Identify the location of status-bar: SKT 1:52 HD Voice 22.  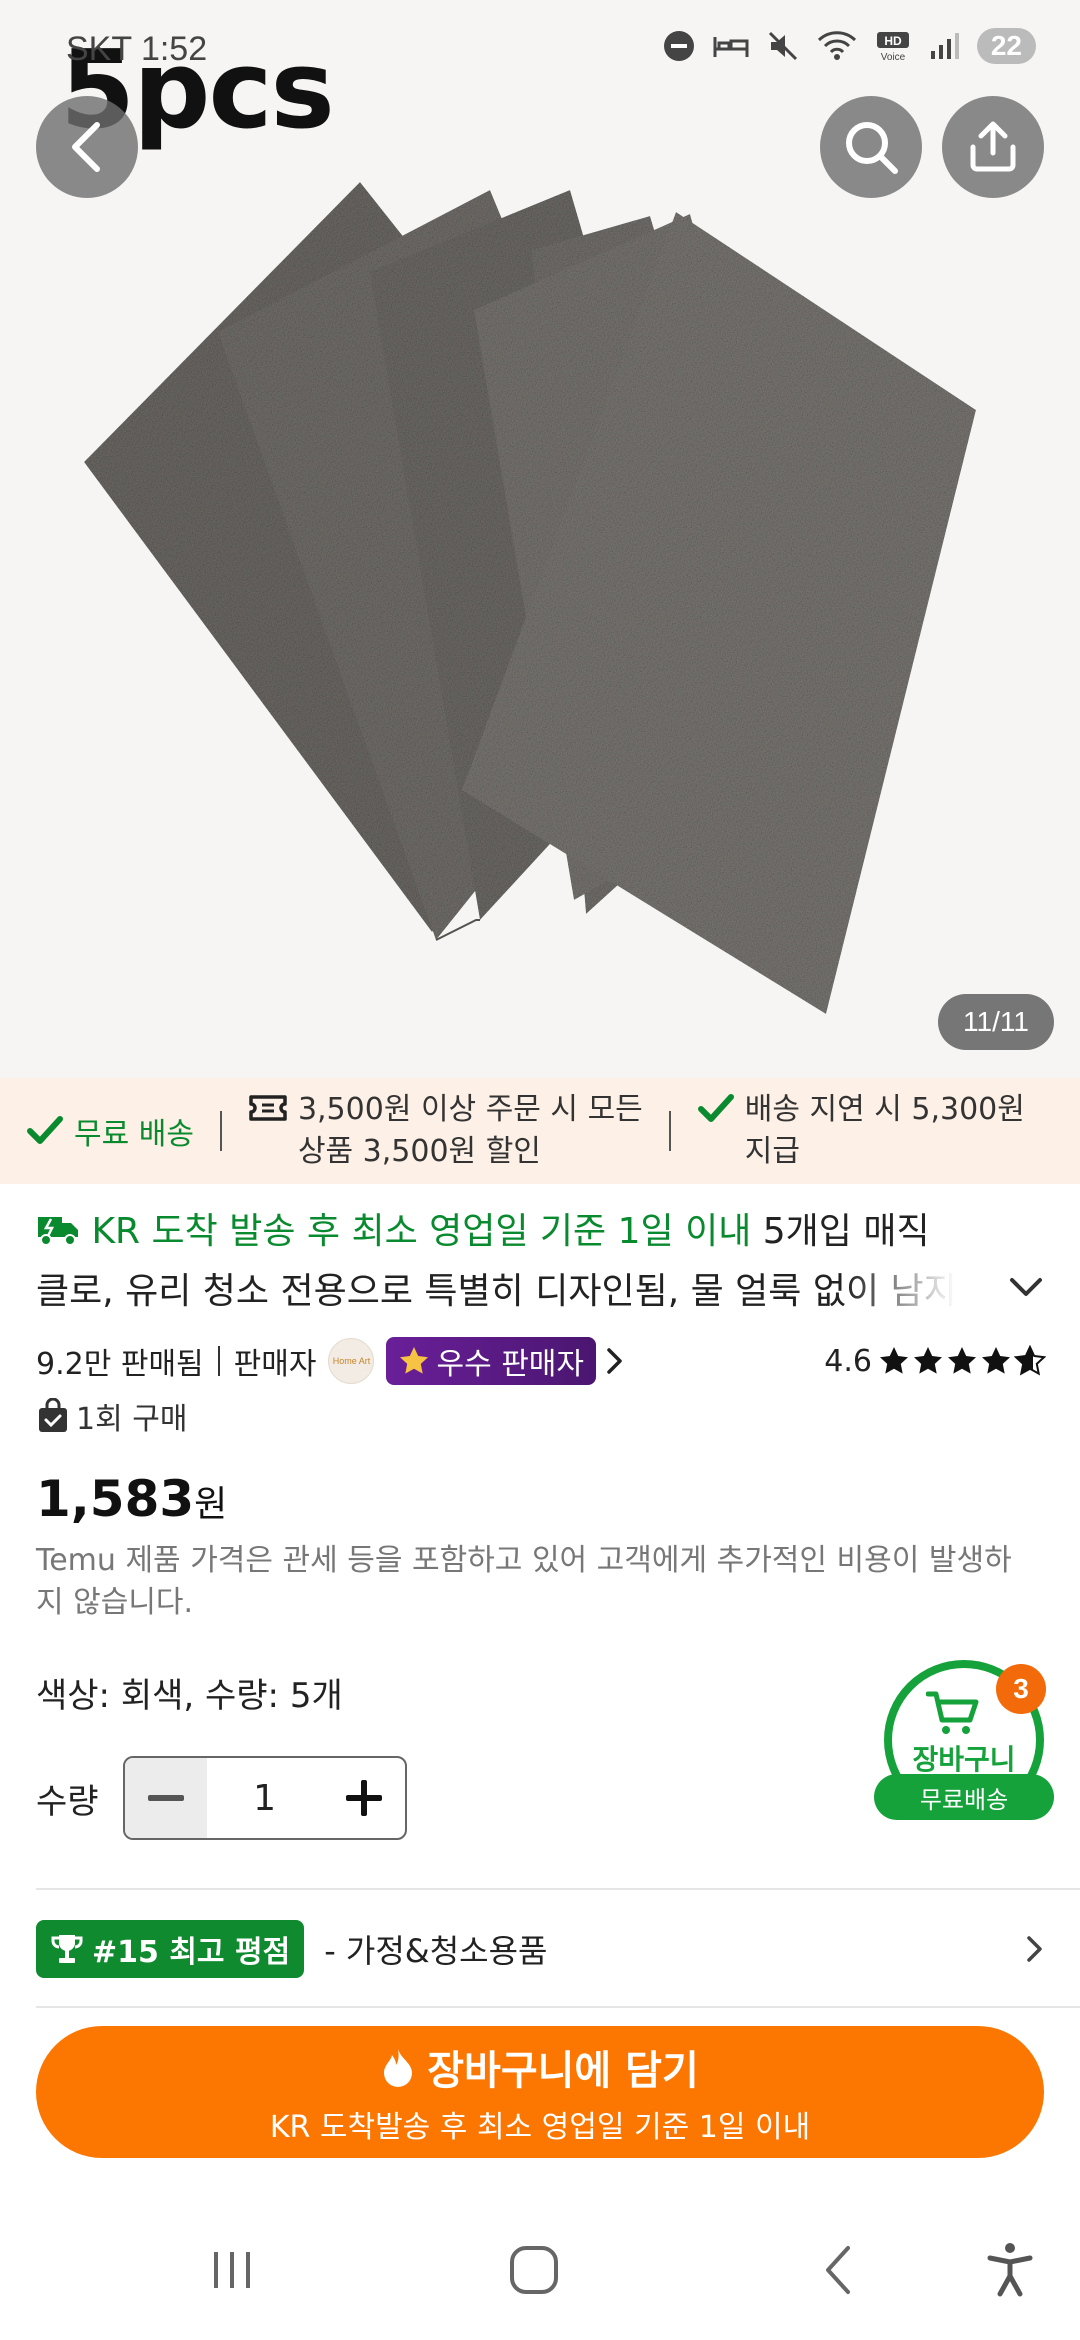
(540, 50).